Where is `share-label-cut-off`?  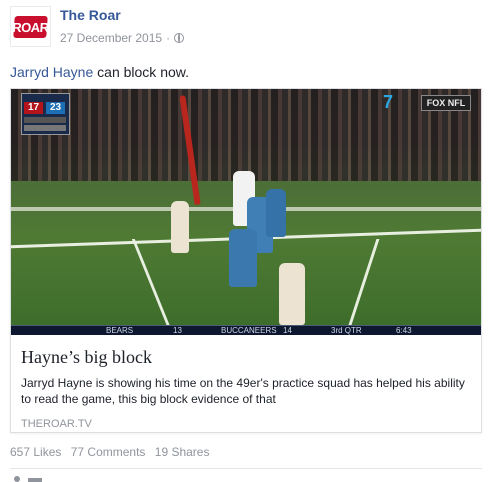
share-label-cut-off is located at coordinates (35, 480).